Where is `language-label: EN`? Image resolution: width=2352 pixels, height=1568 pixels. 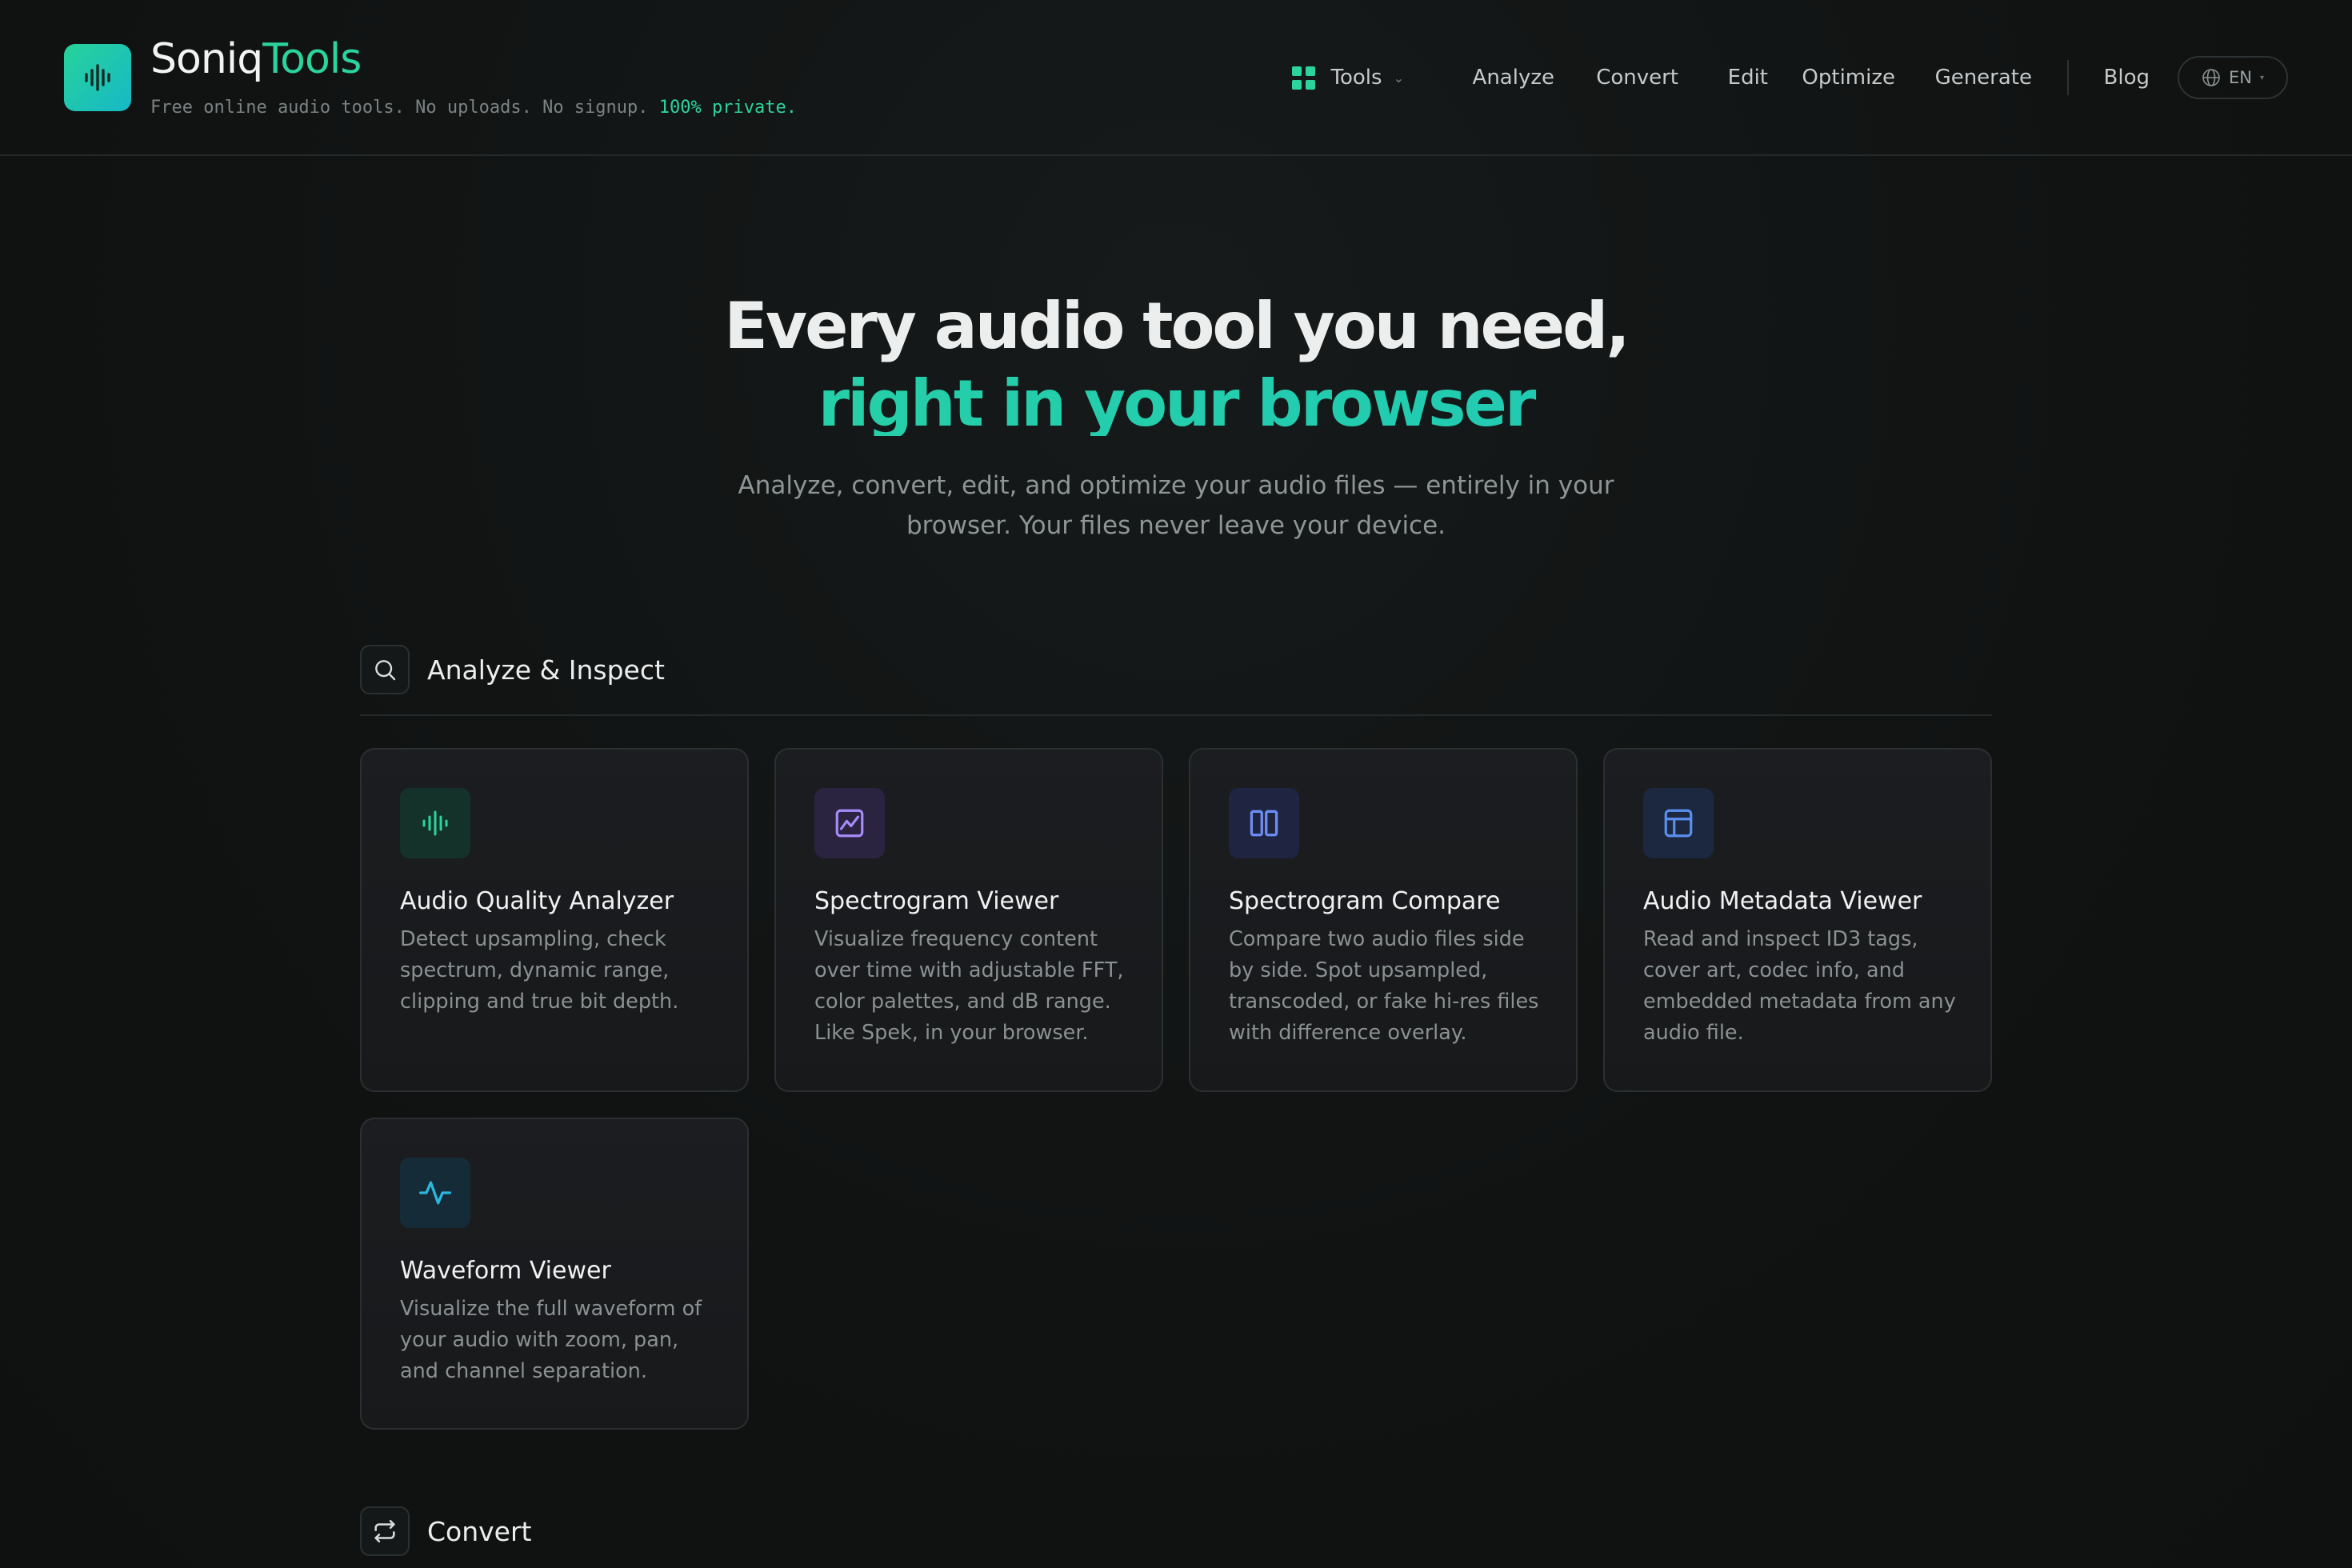 language-label: EN is located at coordinates (2240, 77).